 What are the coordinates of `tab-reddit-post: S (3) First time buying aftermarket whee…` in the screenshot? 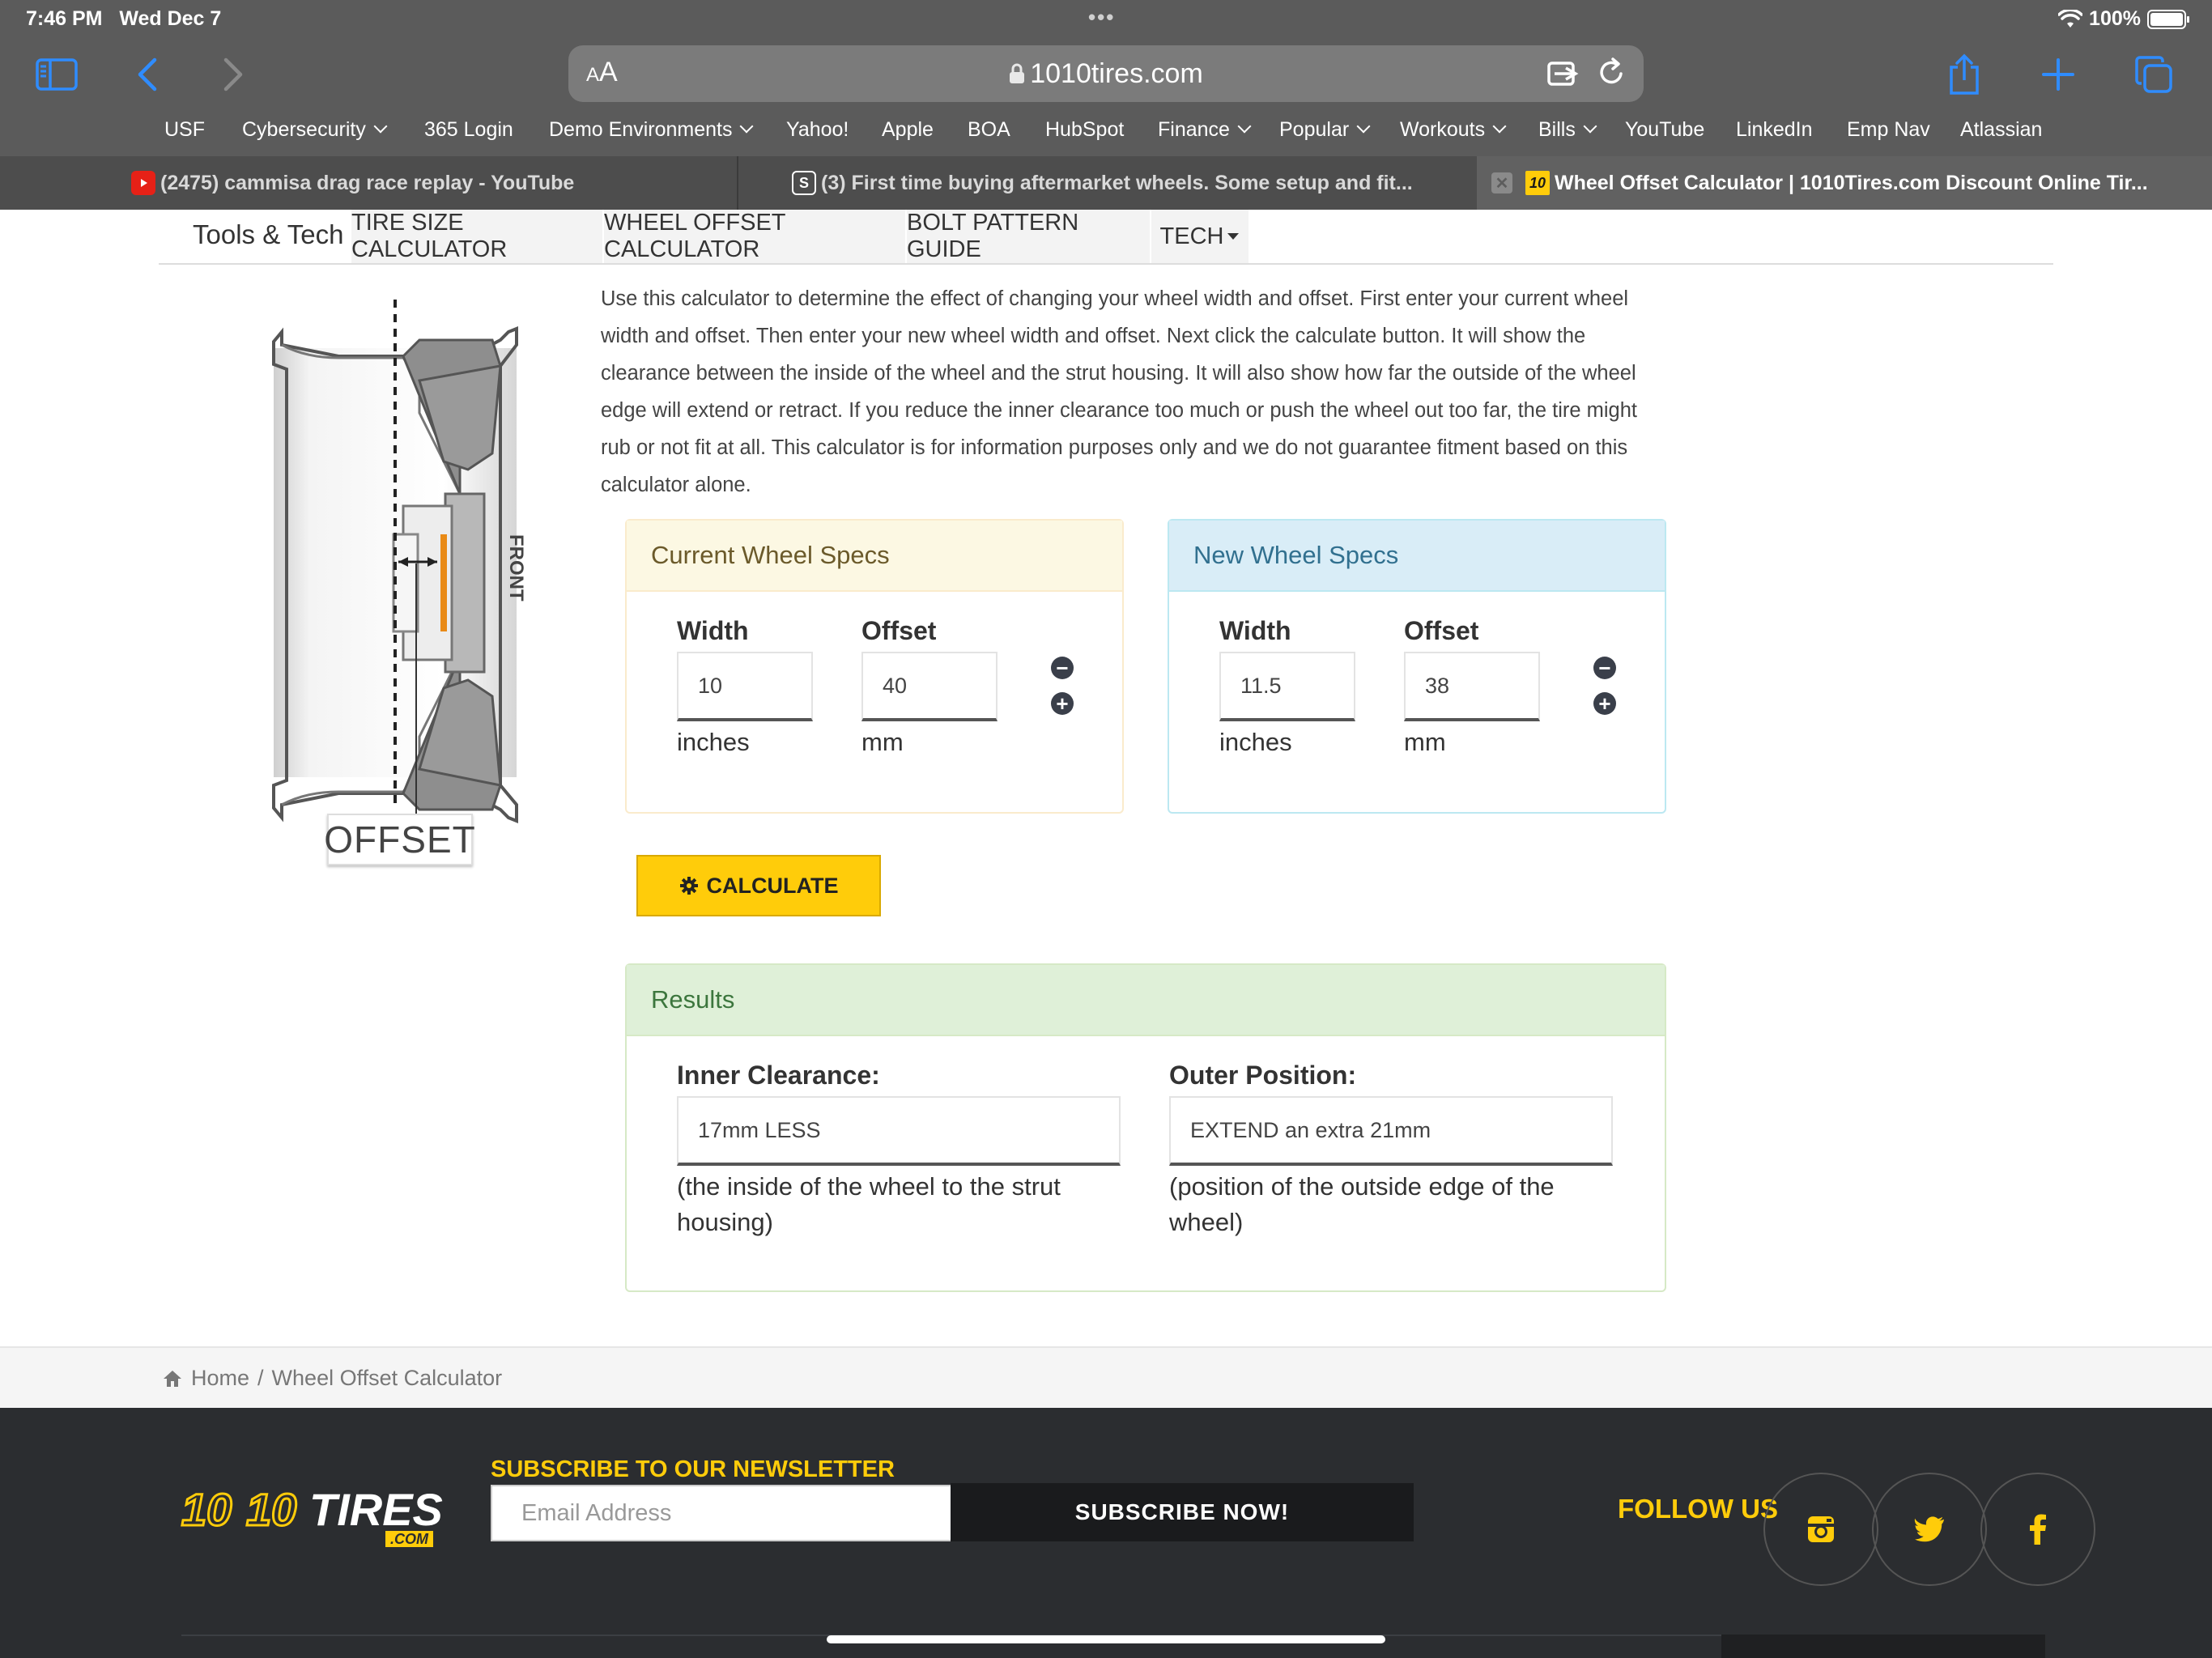 It's located at (1106, 183).